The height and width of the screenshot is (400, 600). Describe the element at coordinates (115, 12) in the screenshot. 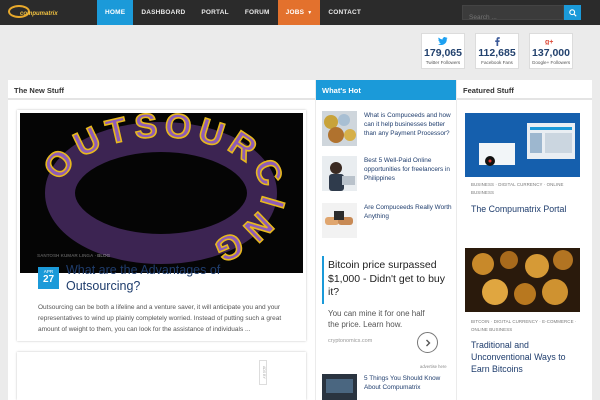

I see `nav-item-home: HOME` at that location.